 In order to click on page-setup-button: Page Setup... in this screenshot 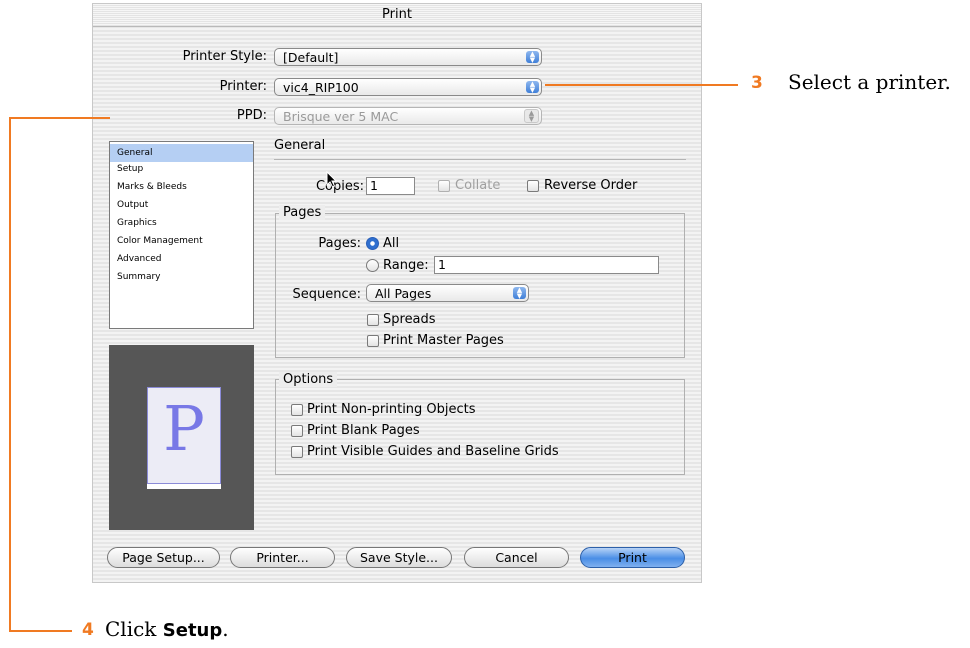, I will do `click(163, 557)`.